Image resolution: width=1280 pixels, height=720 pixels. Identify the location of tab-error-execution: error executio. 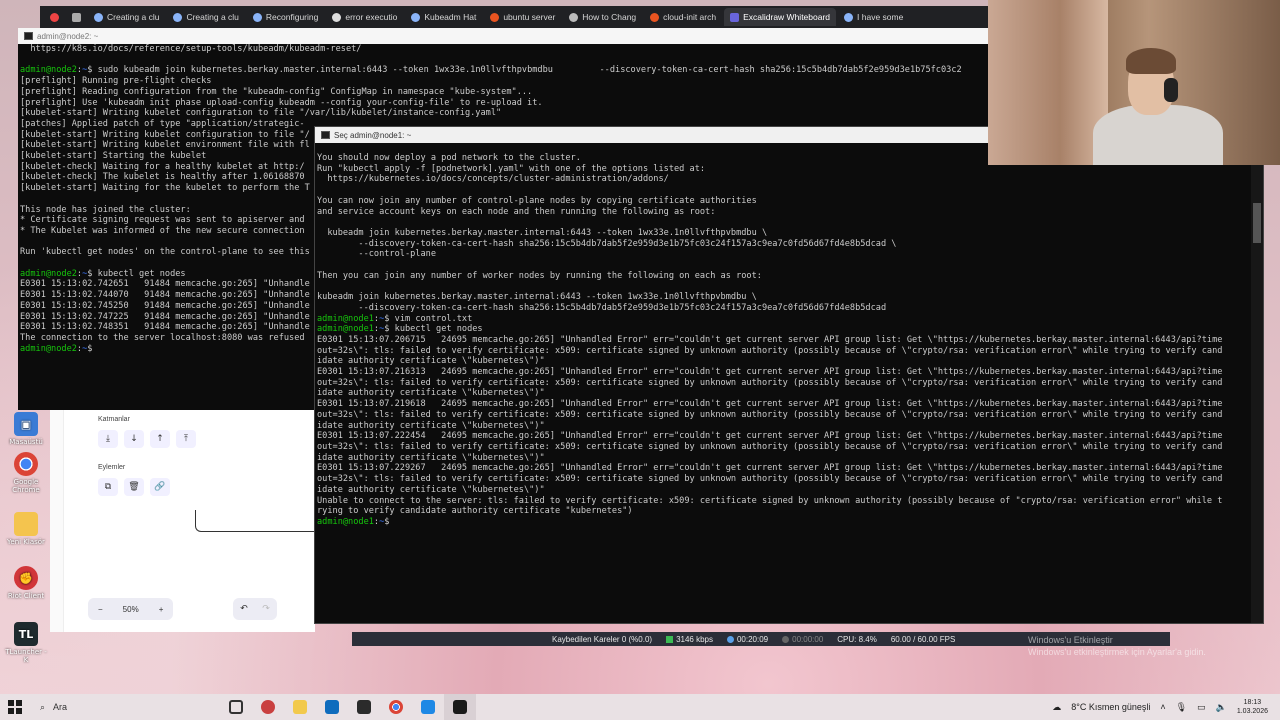
(364, 17).